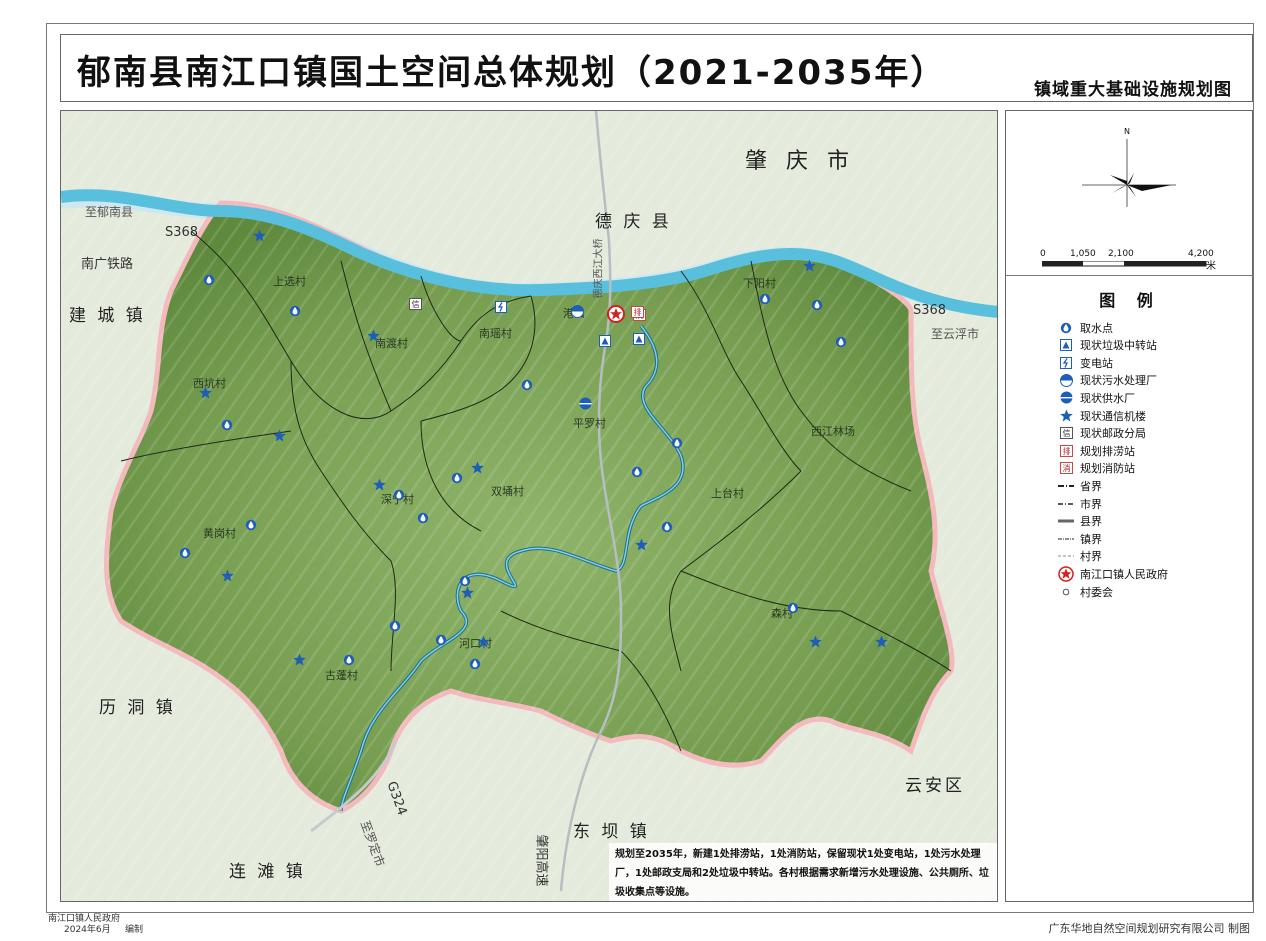 The image size is (1266, 941). I want to click on village-label: 南瑶村, so click(495, 333).